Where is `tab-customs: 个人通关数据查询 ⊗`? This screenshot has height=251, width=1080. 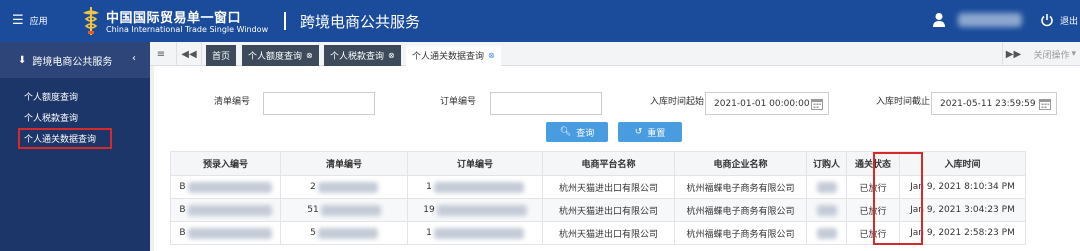 tab-customs: 个人通关数据查询 ⊗ is located at coordinates (453, 55).